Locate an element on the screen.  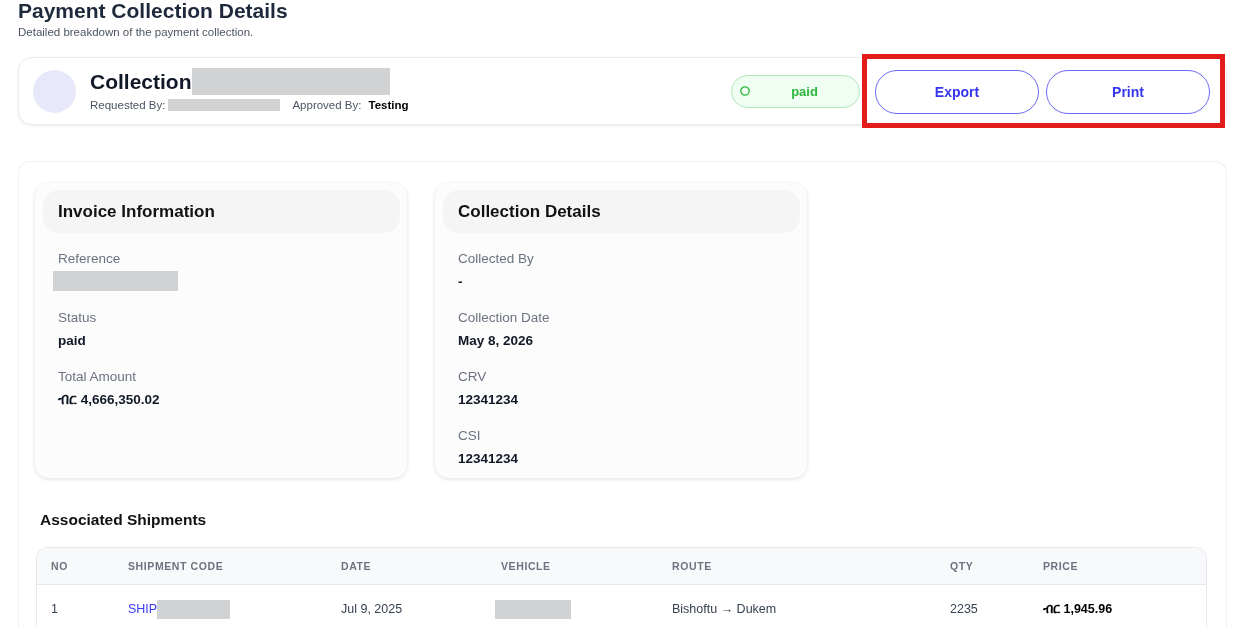
column-header: QTY is located at coordinates (962, 566).